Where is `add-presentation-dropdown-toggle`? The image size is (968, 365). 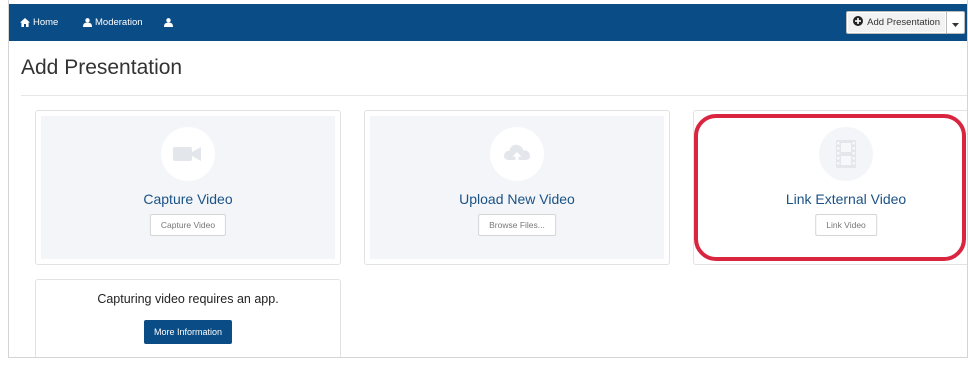 add-presentation-dropdown-toggle is located at coordinates (956, 22).